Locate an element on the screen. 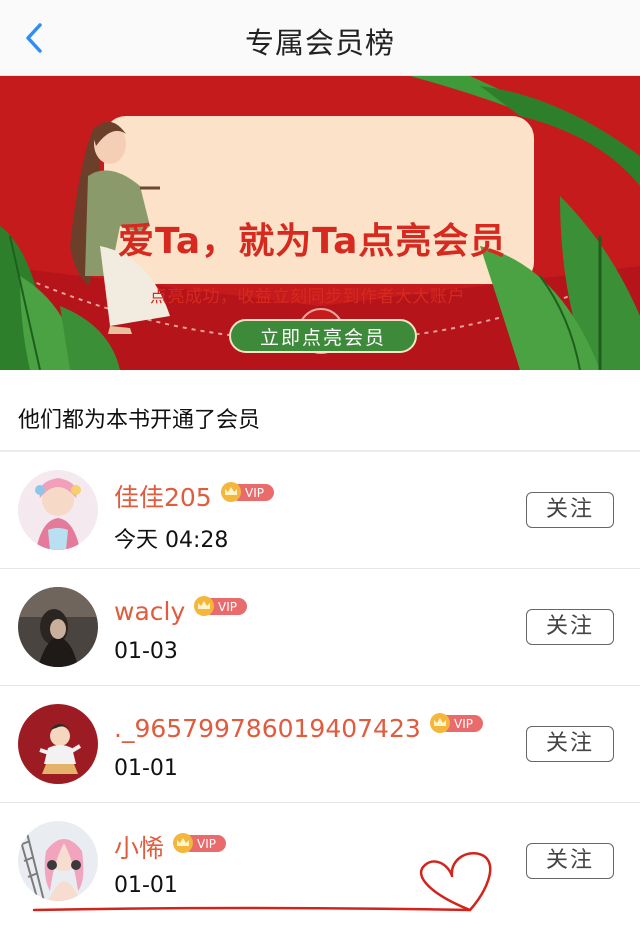 Image resolution: width=640 pixels, height=926 pixels. activate-membership-button: 立即点亮会员 is located at coordinates (323, 336).